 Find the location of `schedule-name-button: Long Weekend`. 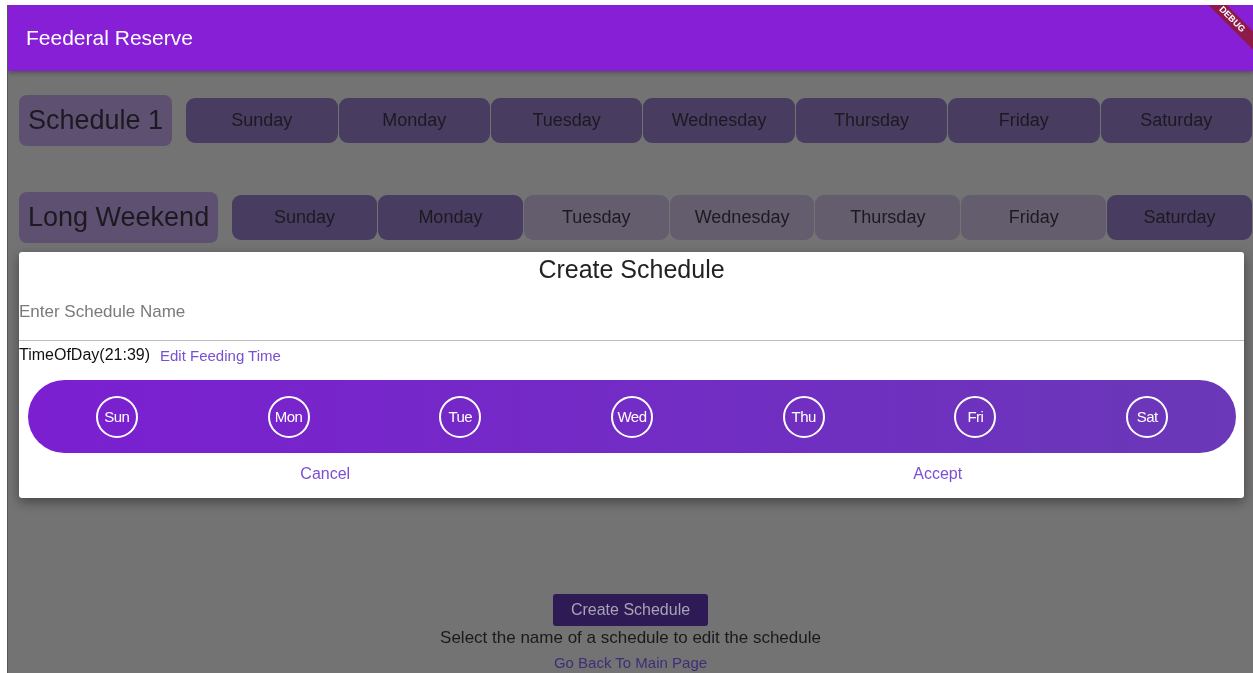

schedule-name-button: Long Weekend is located at coordinates (119, 217).